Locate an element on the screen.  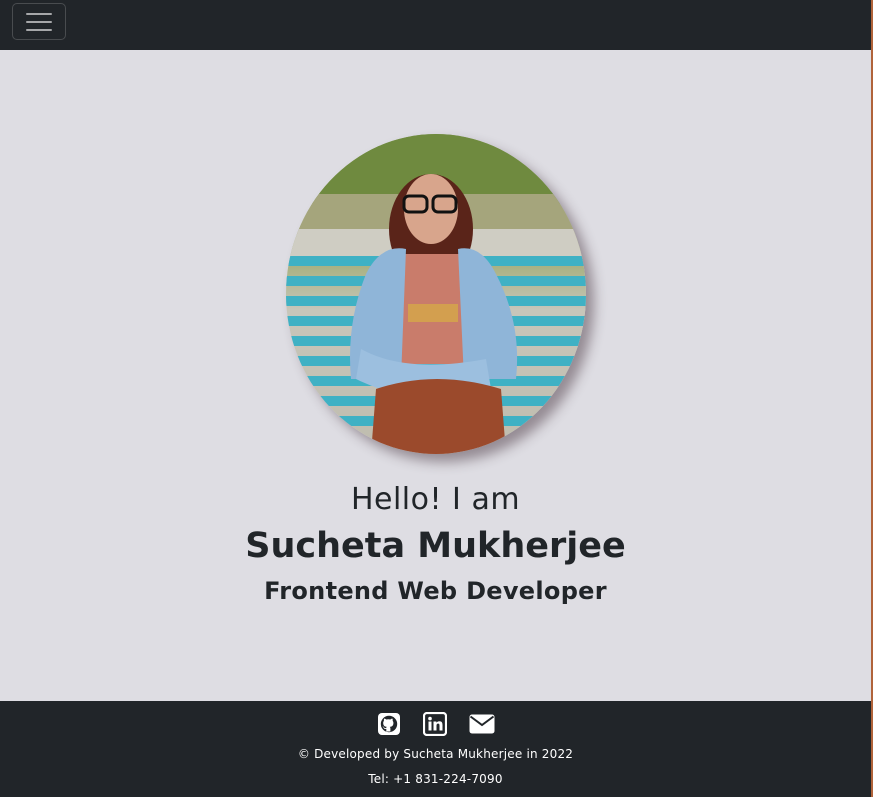
copyright-text: © Developed by Sucheta Mukherjee in 2022 is located at coordinates (435, 754).